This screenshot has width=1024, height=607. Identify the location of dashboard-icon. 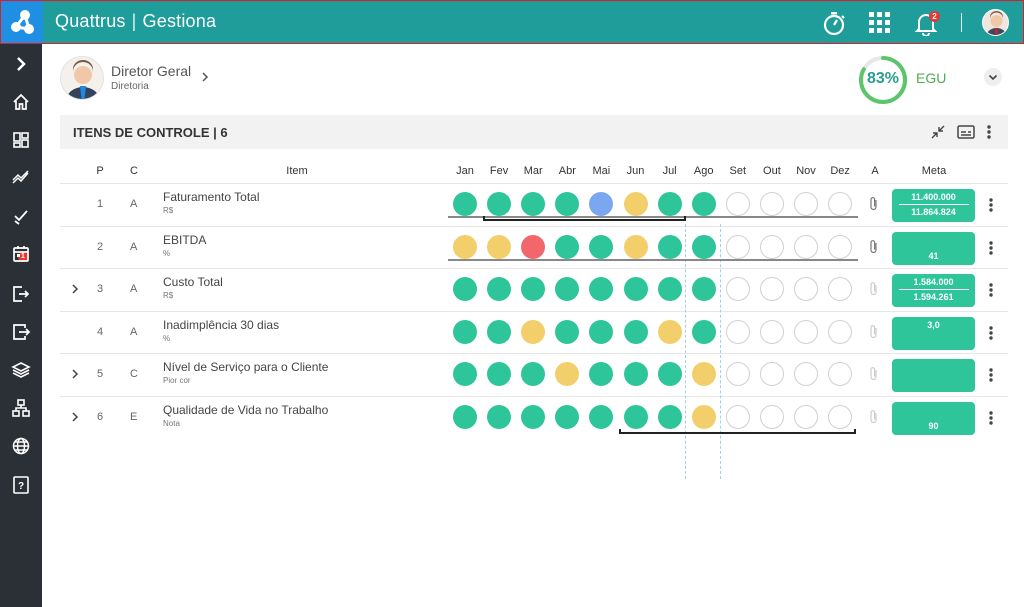
(21, 140).